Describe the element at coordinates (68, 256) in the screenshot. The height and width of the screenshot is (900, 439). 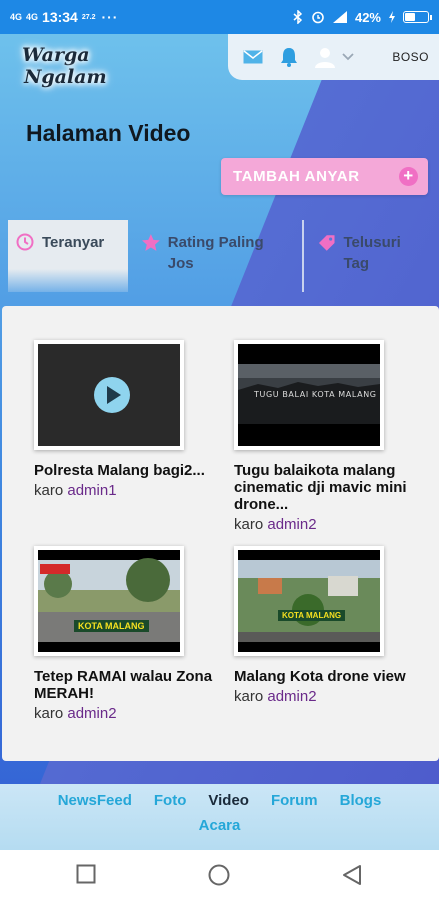
I see `tab-newest: Teranyar` at that location.